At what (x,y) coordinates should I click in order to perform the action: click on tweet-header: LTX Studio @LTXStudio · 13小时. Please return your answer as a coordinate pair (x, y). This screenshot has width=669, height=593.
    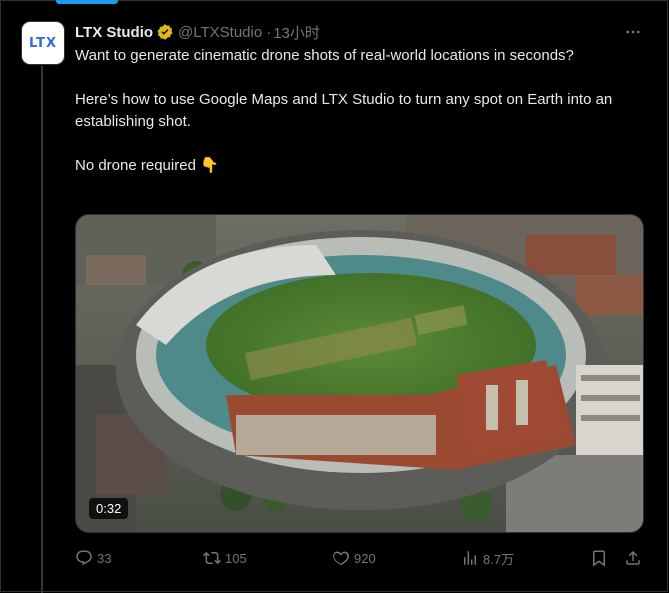
    Looking at the image, I should click on (197, 32).